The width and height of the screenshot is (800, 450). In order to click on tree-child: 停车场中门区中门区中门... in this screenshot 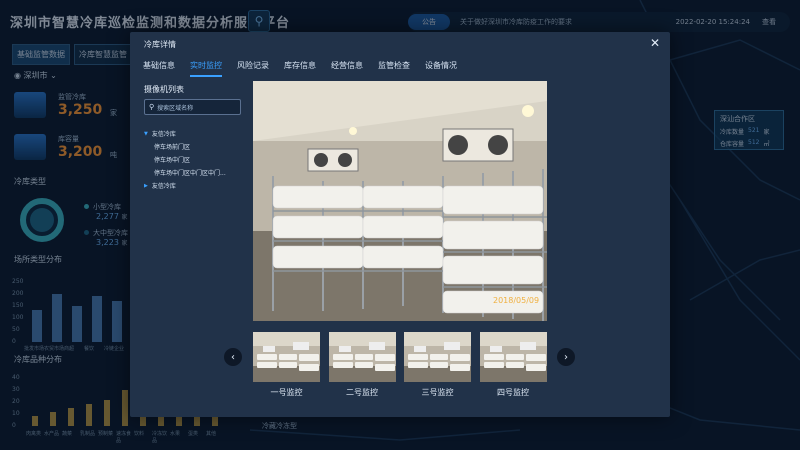, I will do `click(185, 172)`.